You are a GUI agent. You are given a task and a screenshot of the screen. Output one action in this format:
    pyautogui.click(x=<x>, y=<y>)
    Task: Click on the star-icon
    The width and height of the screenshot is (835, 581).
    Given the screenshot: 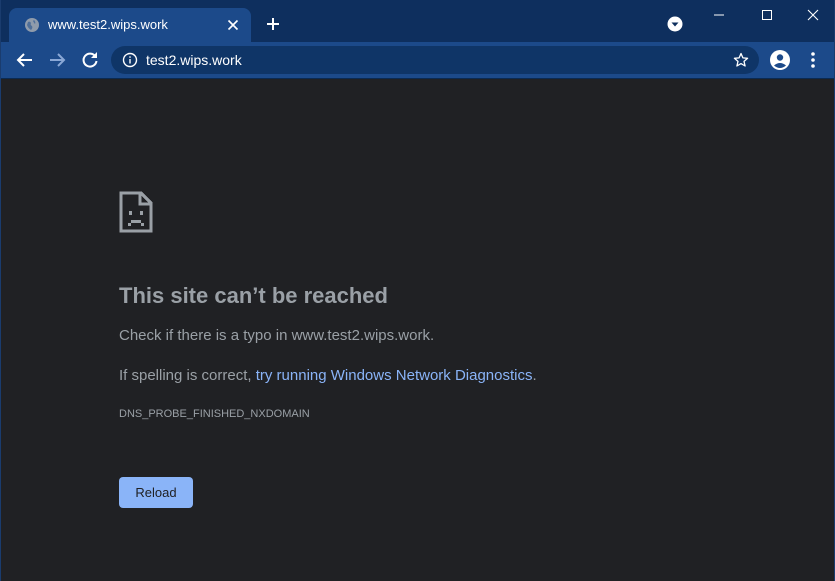 What is the action you would take?
    pyautogui.click(x=741, y=60)
    